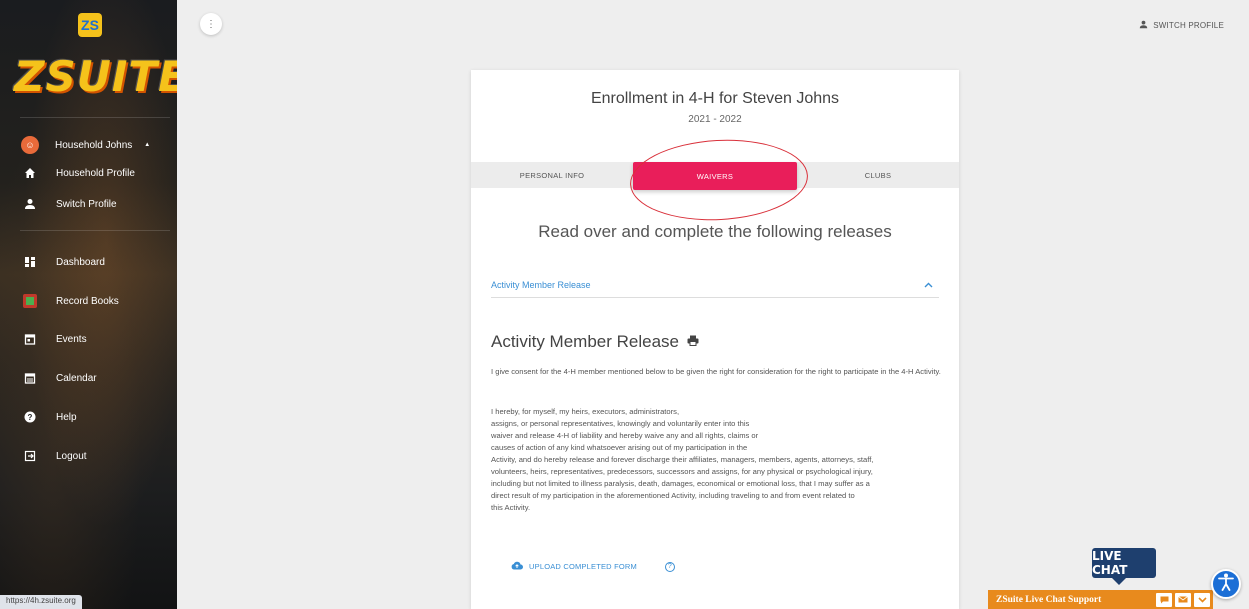  What do you see at coordinates (30, 339) in the screenshot?
I see `event-icon` at bounding box center [30, 339].